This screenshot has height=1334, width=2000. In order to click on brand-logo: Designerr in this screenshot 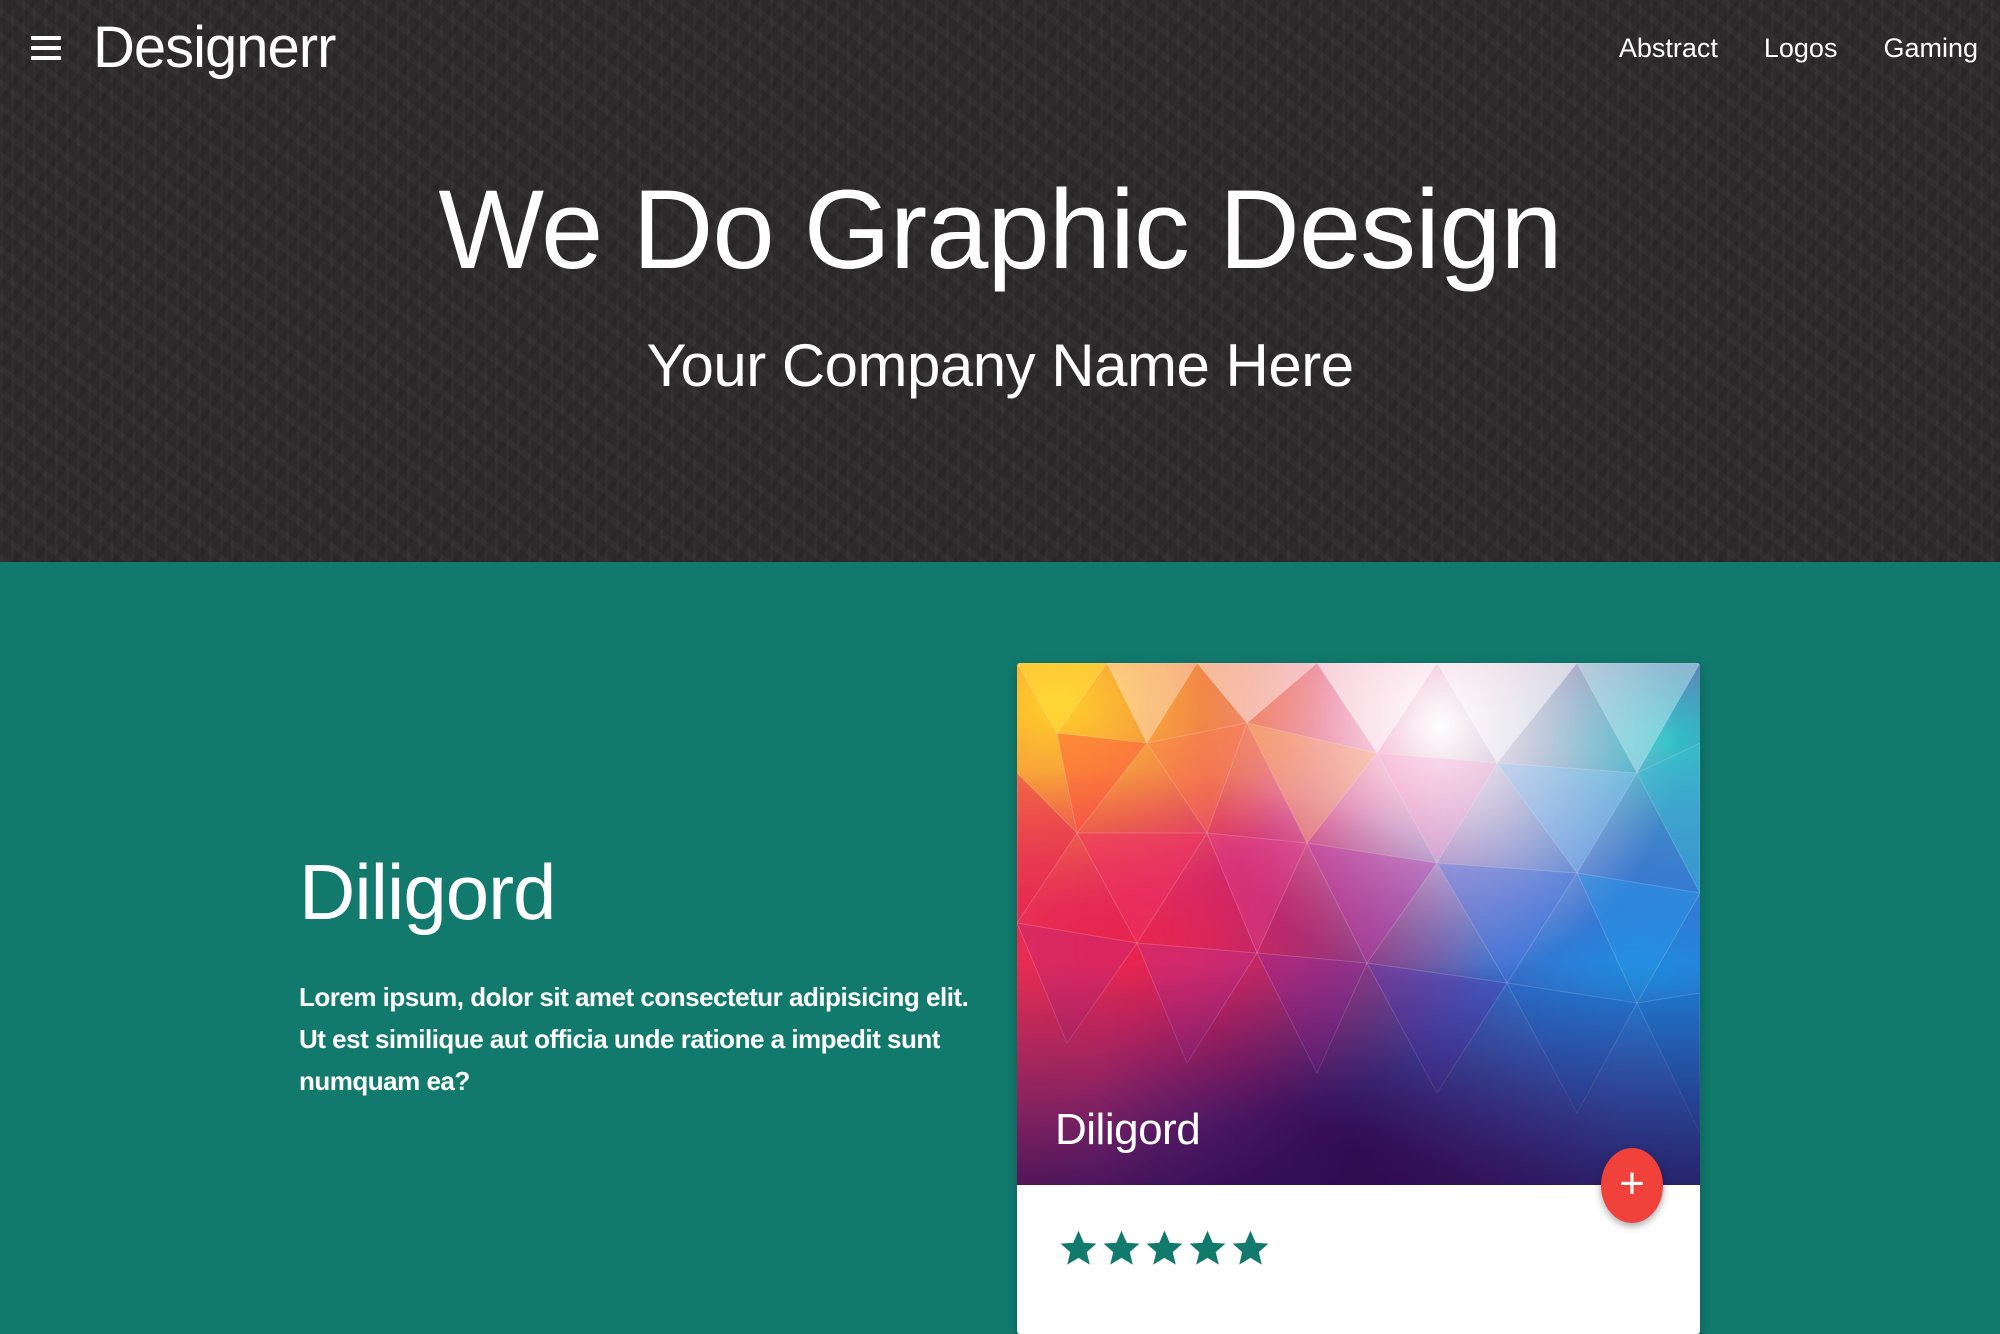, I will do `click(214, 48)`.